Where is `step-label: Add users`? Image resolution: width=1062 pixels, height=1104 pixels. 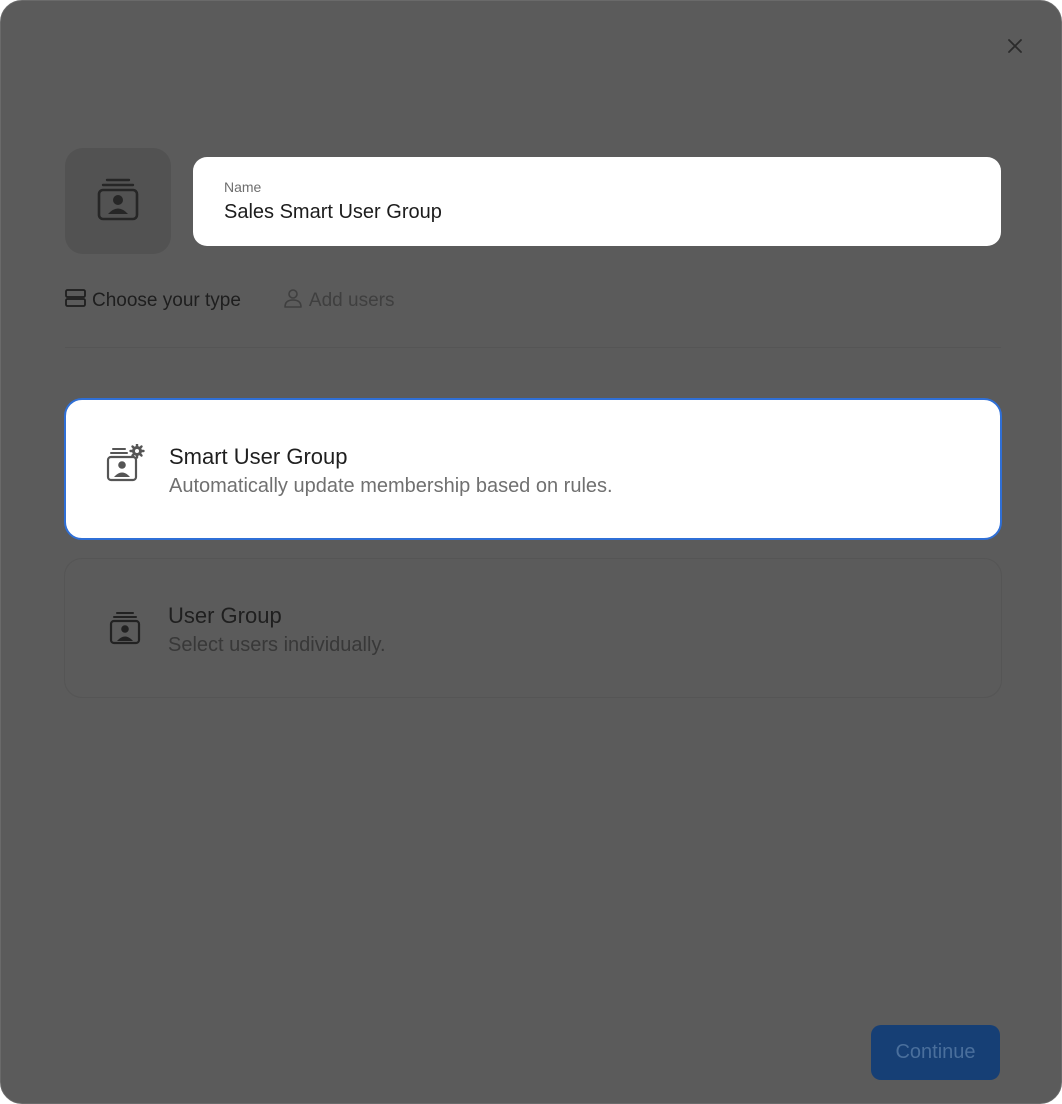
step-label: Add users is located at coordinates (351, 300).